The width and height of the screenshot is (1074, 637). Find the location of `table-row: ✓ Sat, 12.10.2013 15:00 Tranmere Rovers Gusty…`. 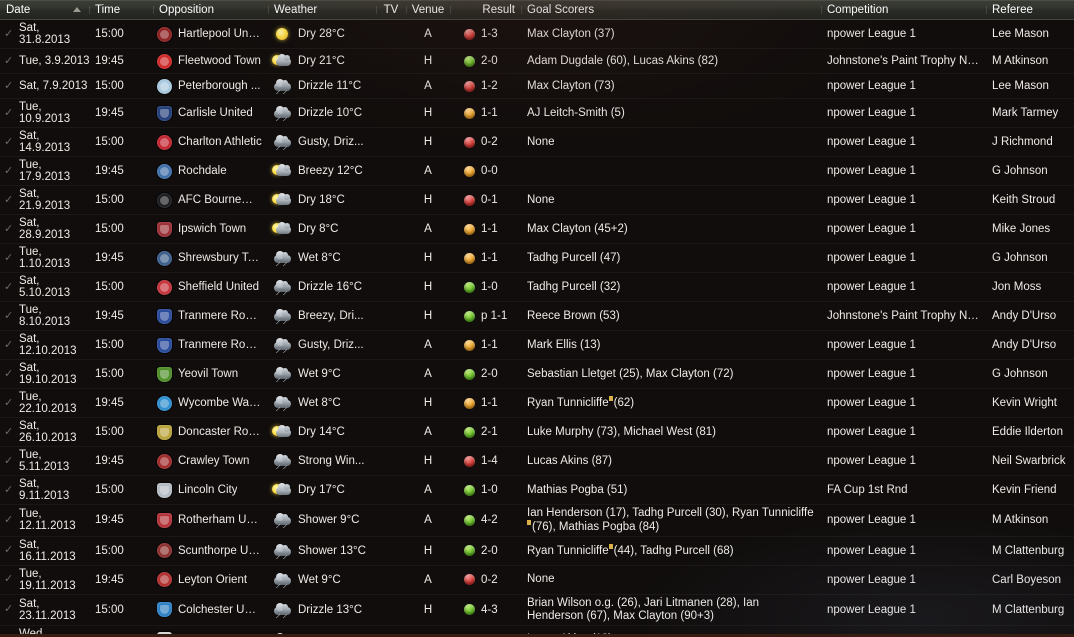

table-row: ✓ Sat, 12.10.2013 15:00 Tranmere Rovers Gusty… is located at coordinates (537, 345).